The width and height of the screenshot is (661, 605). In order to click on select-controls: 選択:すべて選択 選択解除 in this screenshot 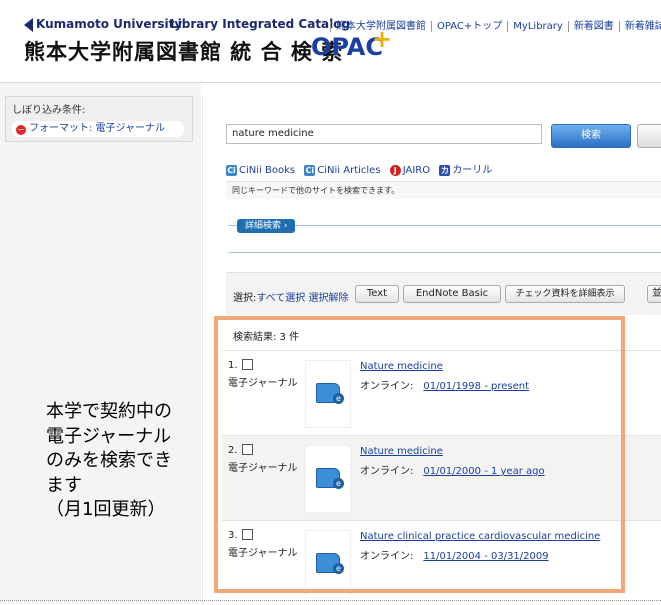, I will do `click(290, 296)`.